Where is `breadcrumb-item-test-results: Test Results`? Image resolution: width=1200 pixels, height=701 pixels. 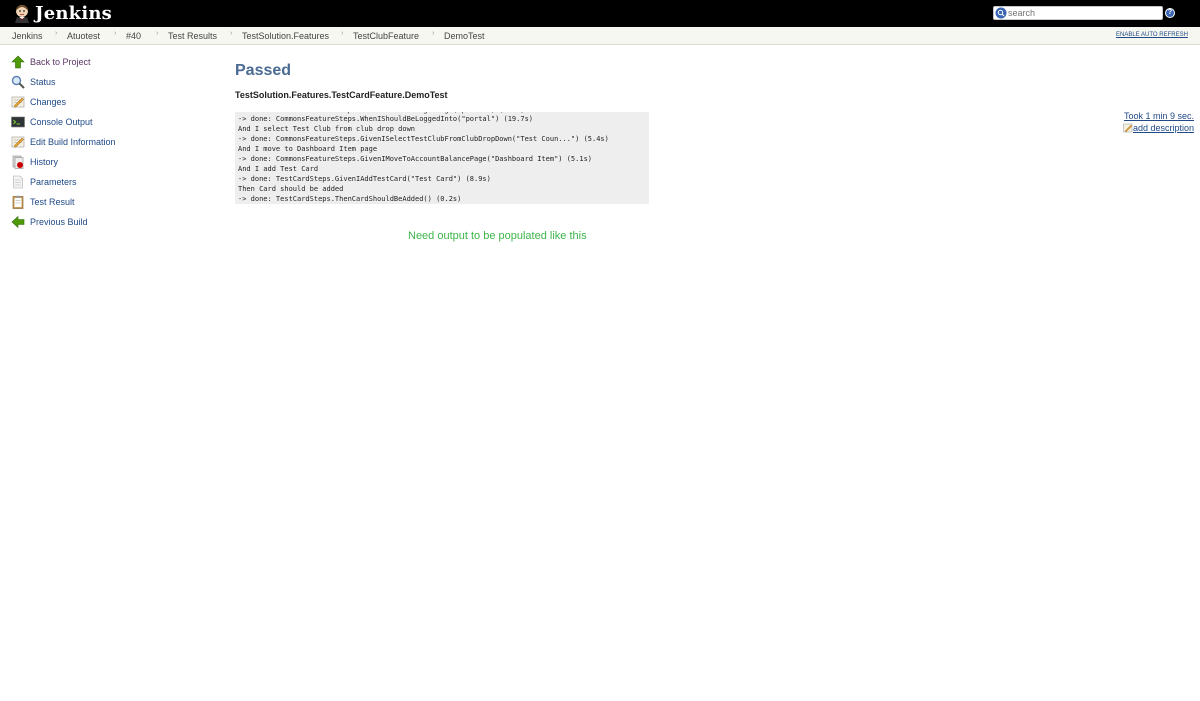
breadcrumb-item-test-results: Test Results is located at coordinates (192, 36).